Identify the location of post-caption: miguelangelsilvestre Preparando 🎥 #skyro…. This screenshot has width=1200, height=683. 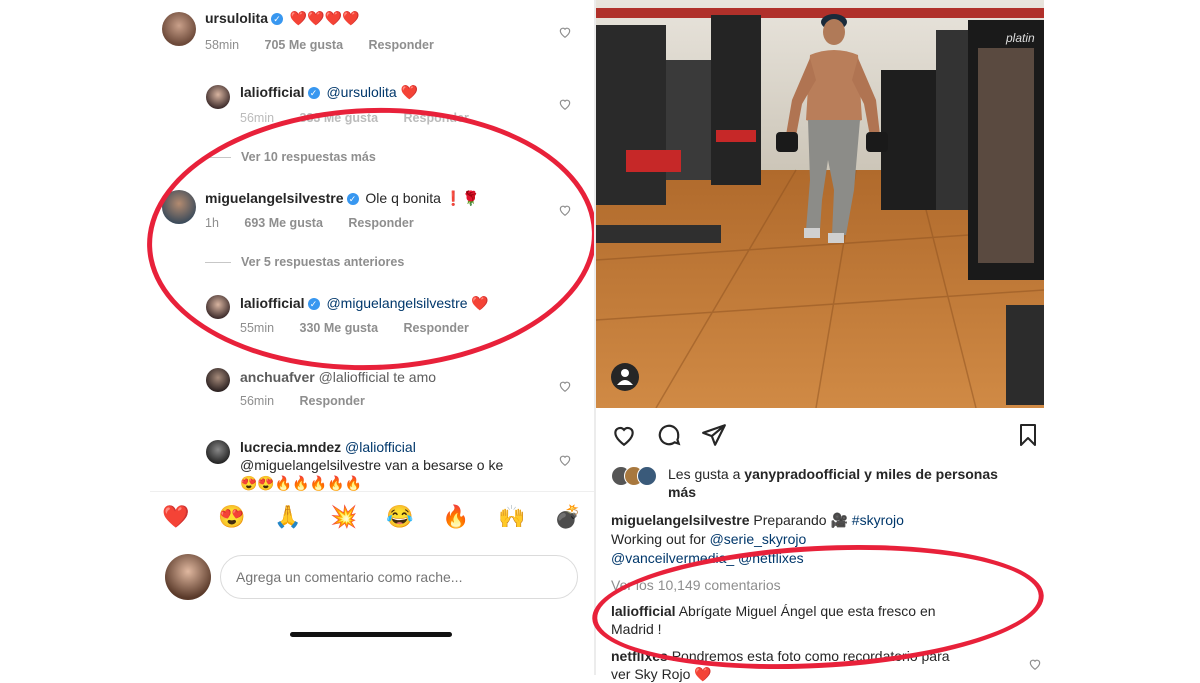
(757, 520).